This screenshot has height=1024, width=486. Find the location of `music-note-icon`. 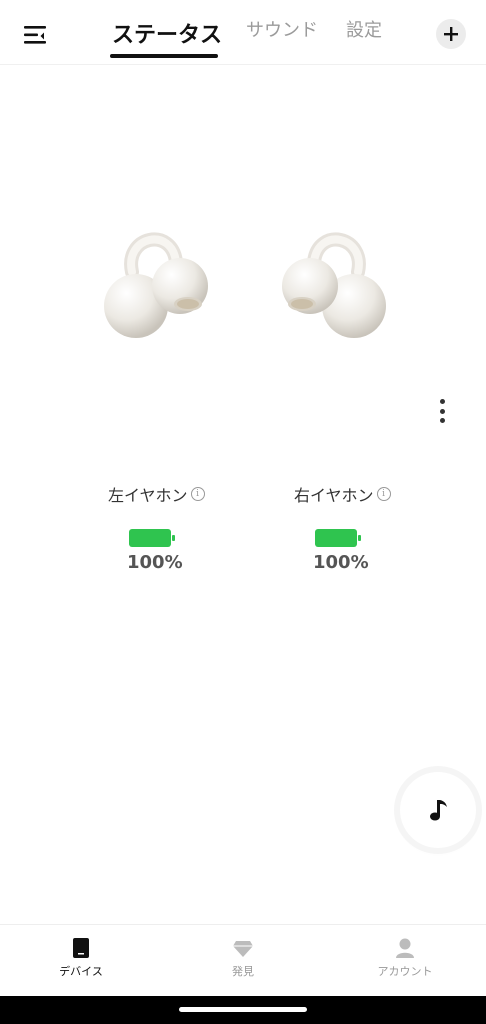

music-note-icon is located at coordinates (438, 810).